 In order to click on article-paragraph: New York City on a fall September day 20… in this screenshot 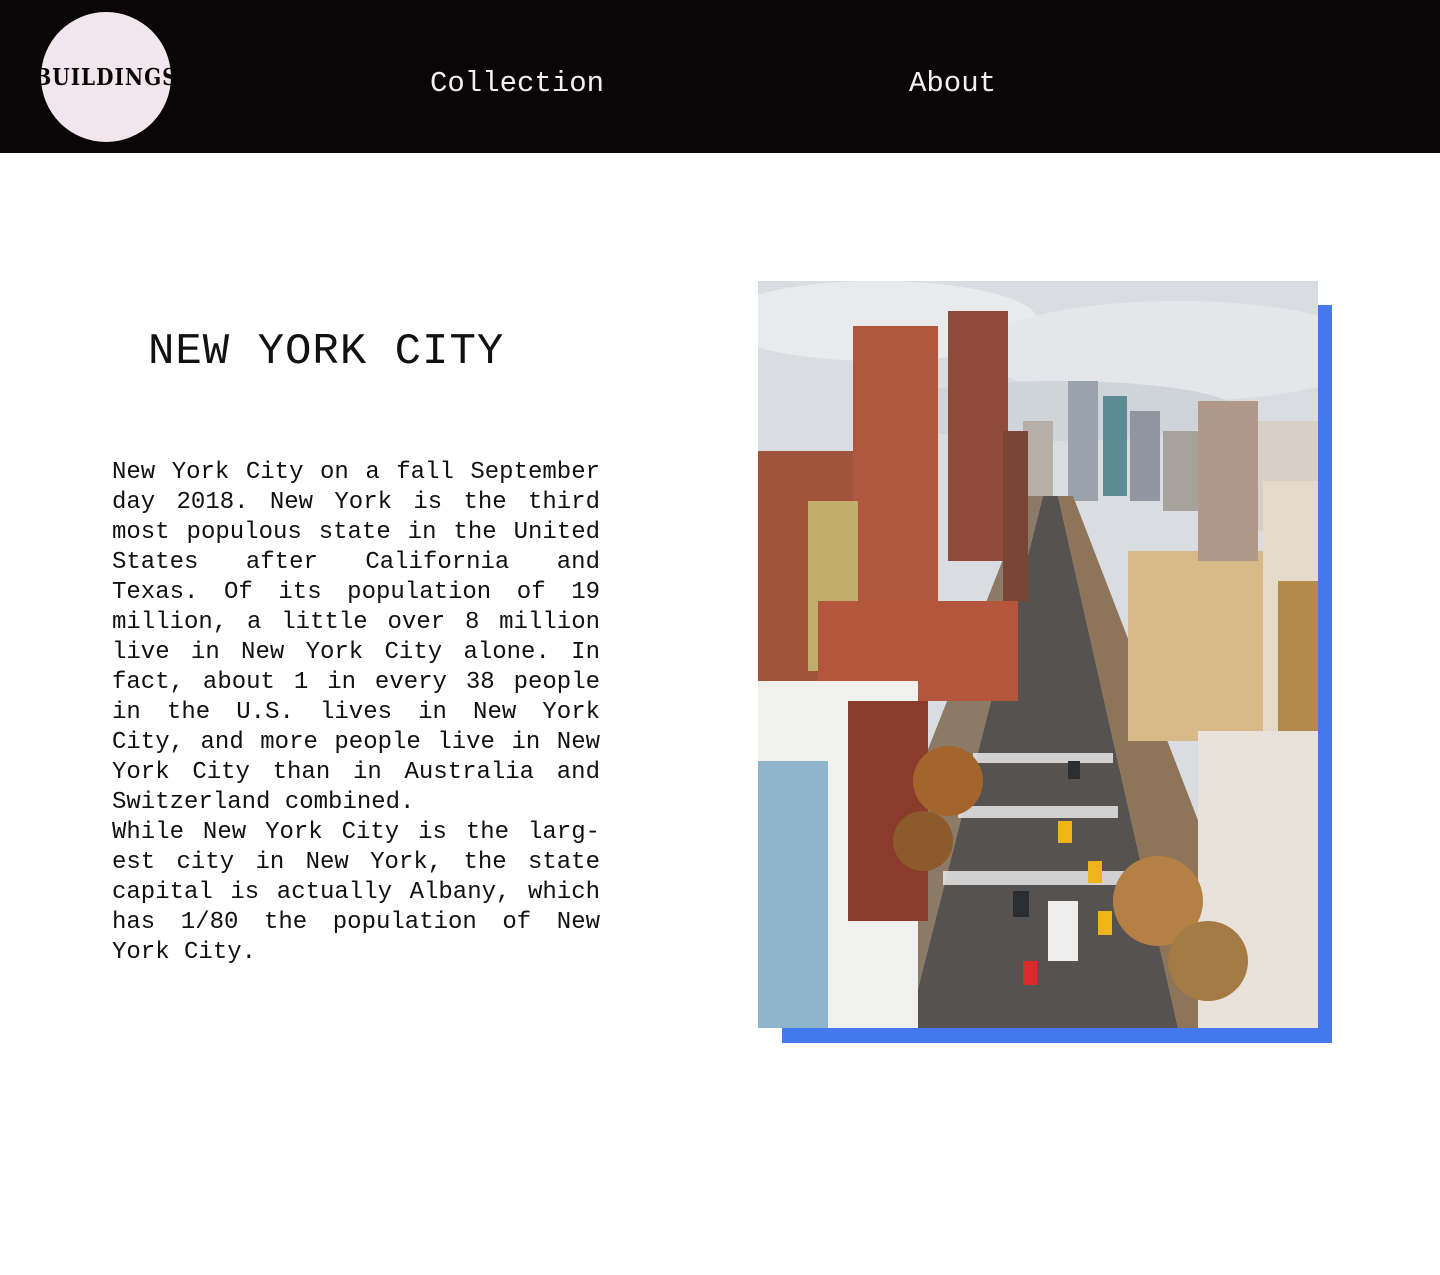, I will do `click(356, 637)`.